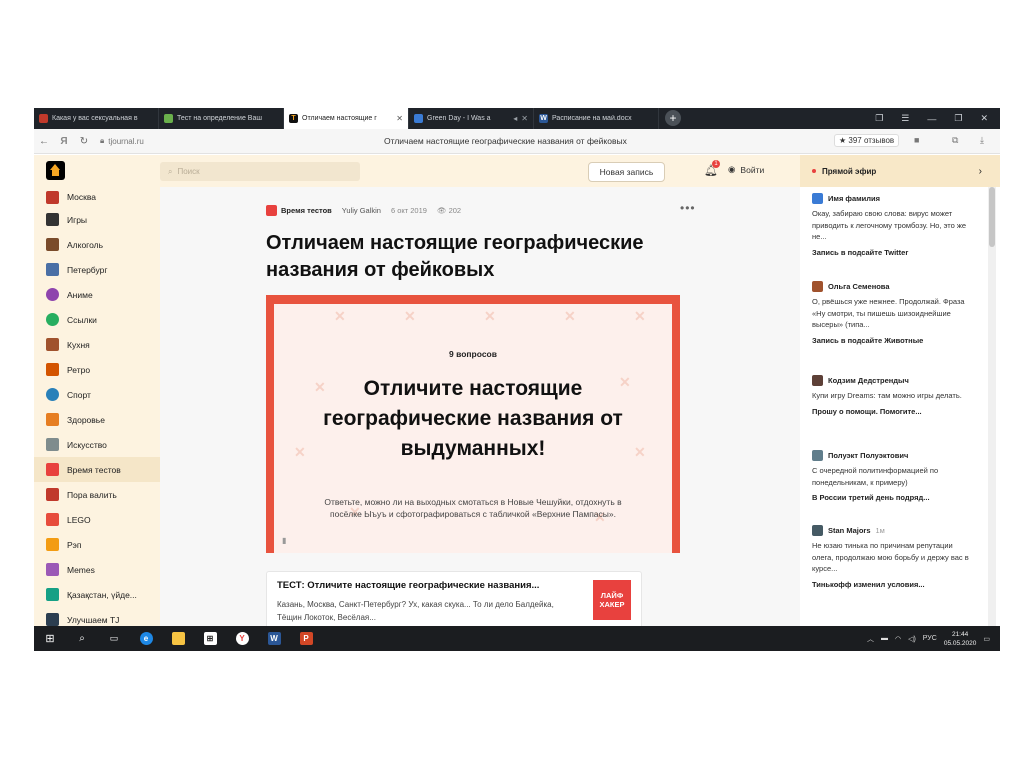 Image resolution: width=1024 pixels, height=767 pixels. Describe the element at coordinates (867, 140) in the screenshot. I see `rating-badge: ★ 397 отзывов` at that location.